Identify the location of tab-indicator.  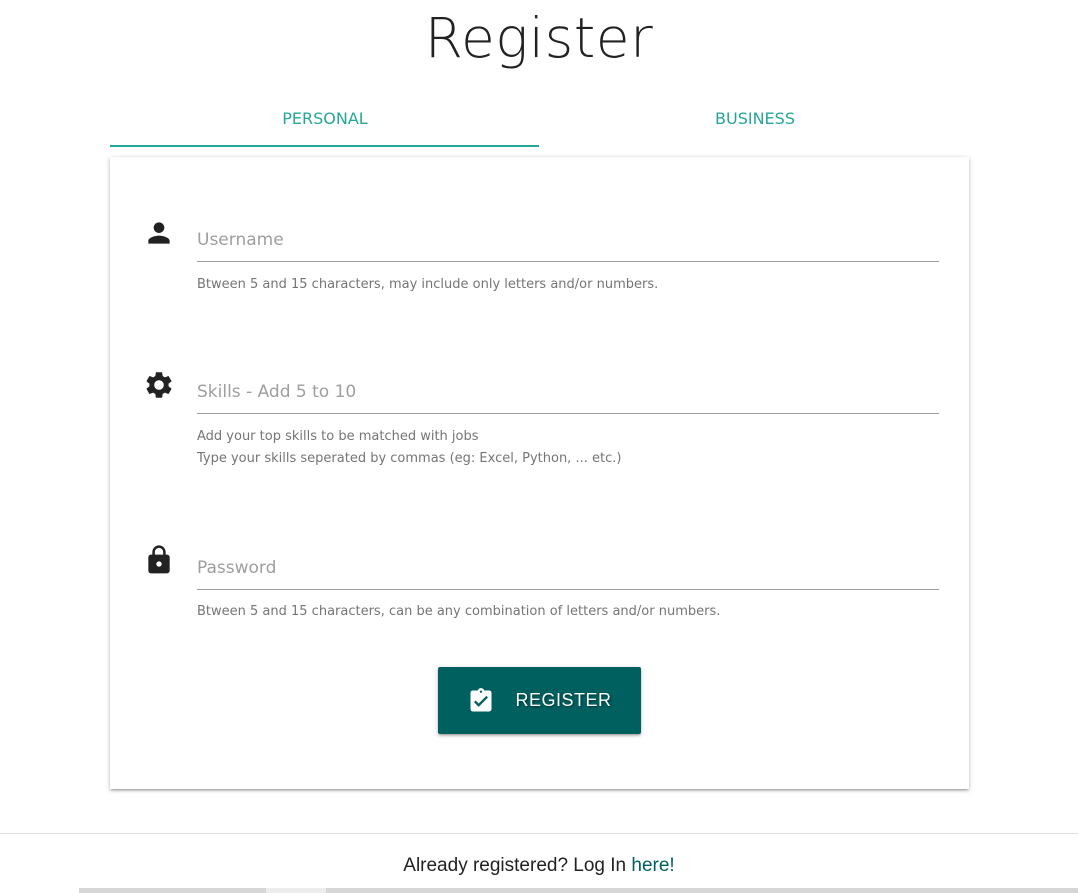
(324, 146).